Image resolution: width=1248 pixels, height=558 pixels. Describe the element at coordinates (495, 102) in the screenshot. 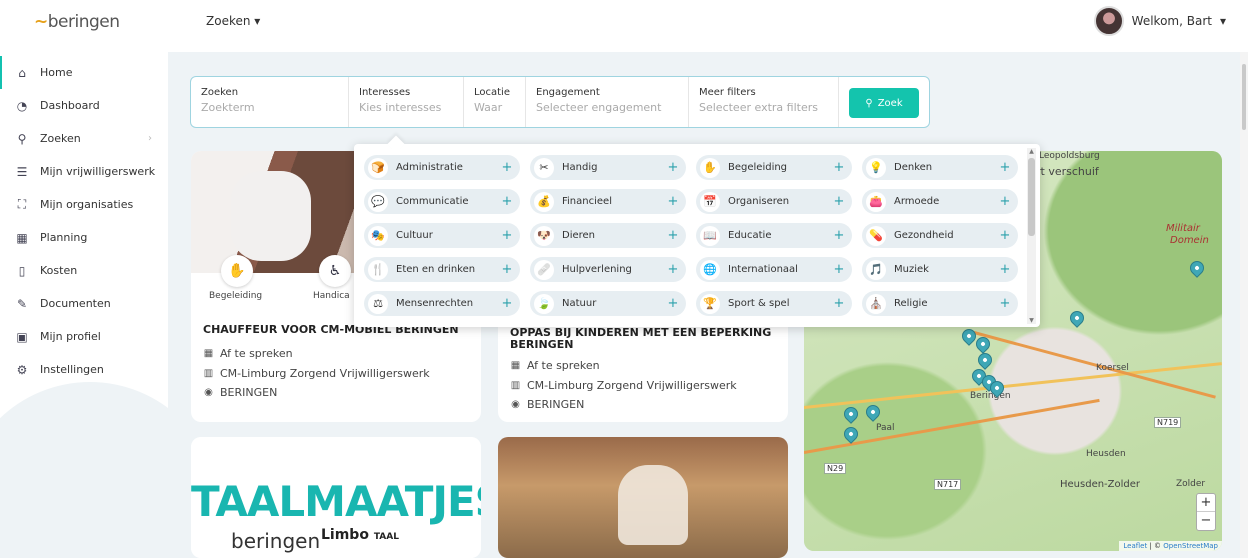

I see `location-field: Locatie Waar` at that location.